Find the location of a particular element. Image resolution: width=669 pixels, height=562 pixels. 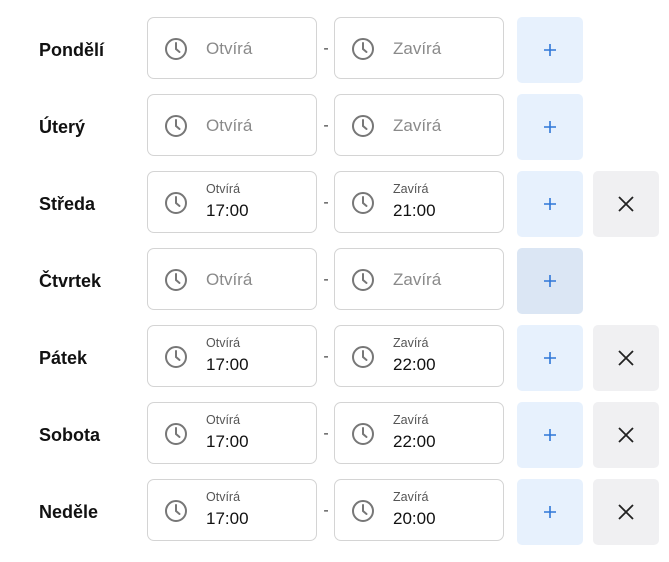

close-time-field: Zavírá 21:00 is located at coordinates (419, 202).